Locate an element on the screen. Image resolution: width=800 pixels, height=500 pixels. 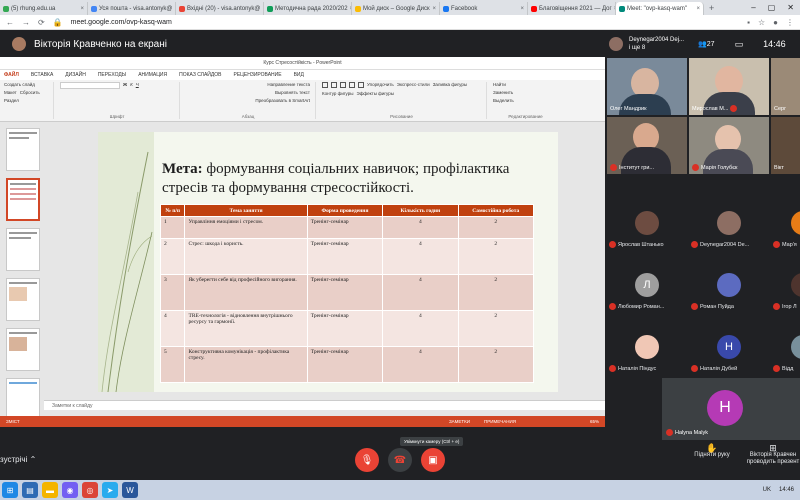
menu-dots-icon: ⋮ is located at coordinates (790, 22).